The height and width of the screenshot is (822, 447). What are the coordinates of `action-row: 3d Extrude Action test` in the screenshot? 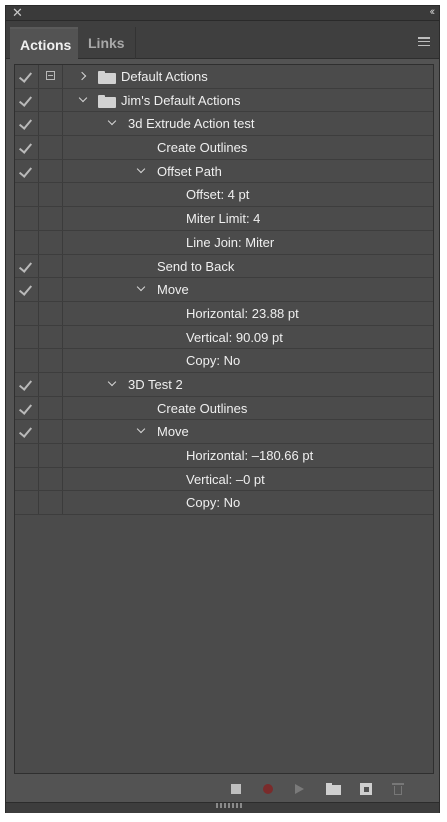 It's located at (224, 124).